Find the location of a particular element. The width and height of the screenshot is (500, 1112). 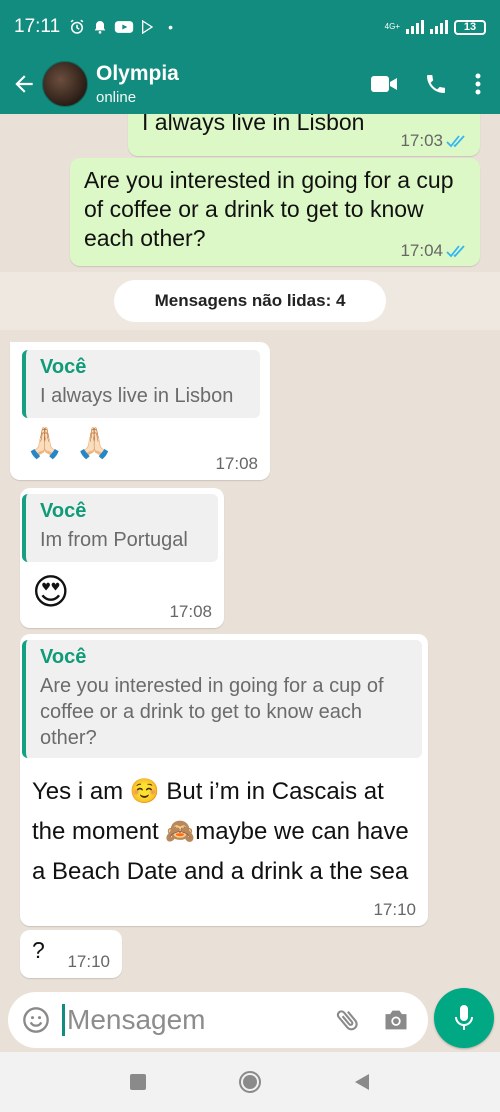

phone-icon is located at coordinates (436, 84).